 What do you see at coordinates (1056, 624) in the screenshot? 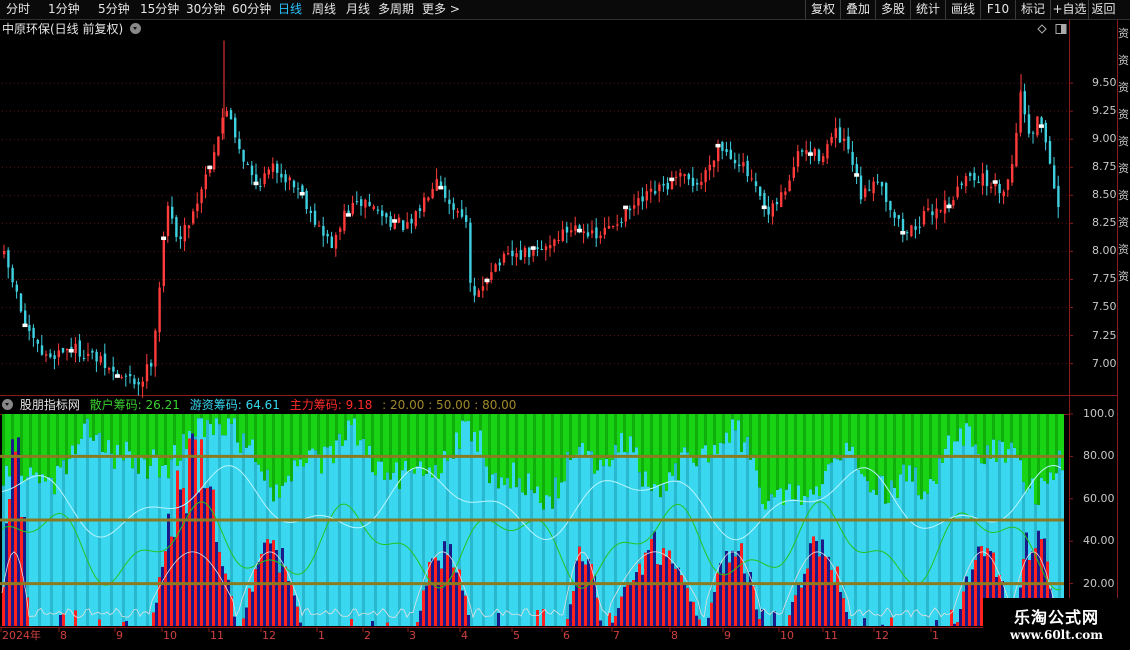
I see `watermark-logo: 乐淘公式网 www.60lt.com` at bounding box center [1056, 624].